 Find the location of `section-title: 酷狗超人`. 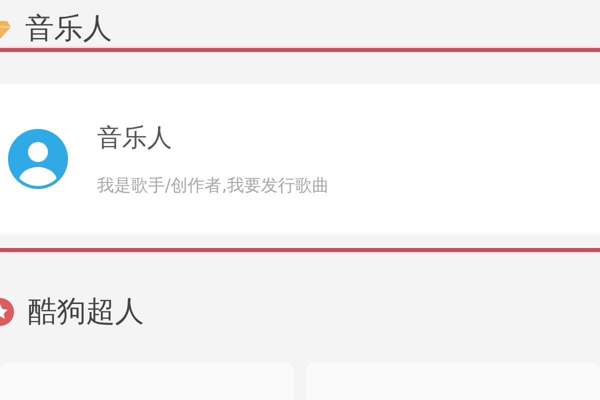

section-title: 酷狗超人 is located at coordinates (86, 311).